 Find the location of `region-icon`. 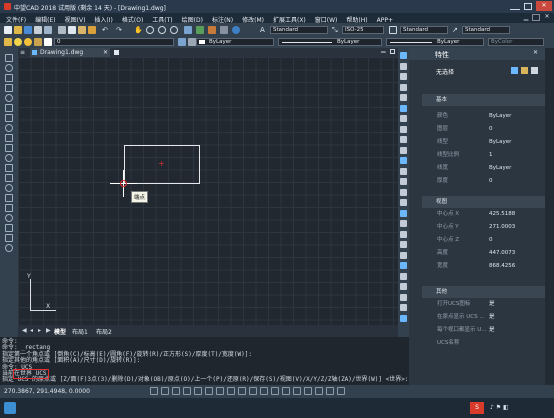

region-icon is located at coordinates (9, 218).